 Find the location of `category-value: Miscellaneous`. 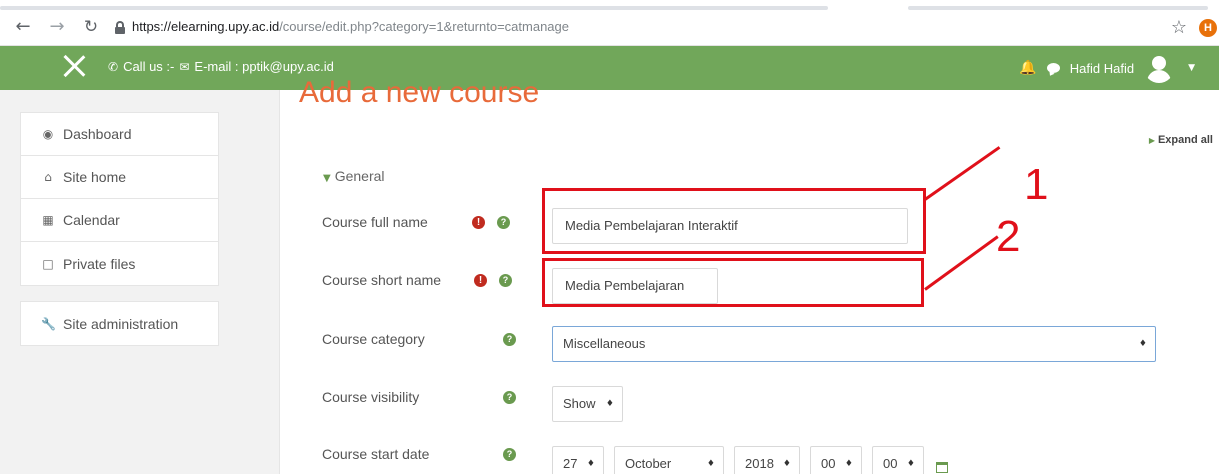

category-value: Miscellaneous is located at coordinates (604, 343).